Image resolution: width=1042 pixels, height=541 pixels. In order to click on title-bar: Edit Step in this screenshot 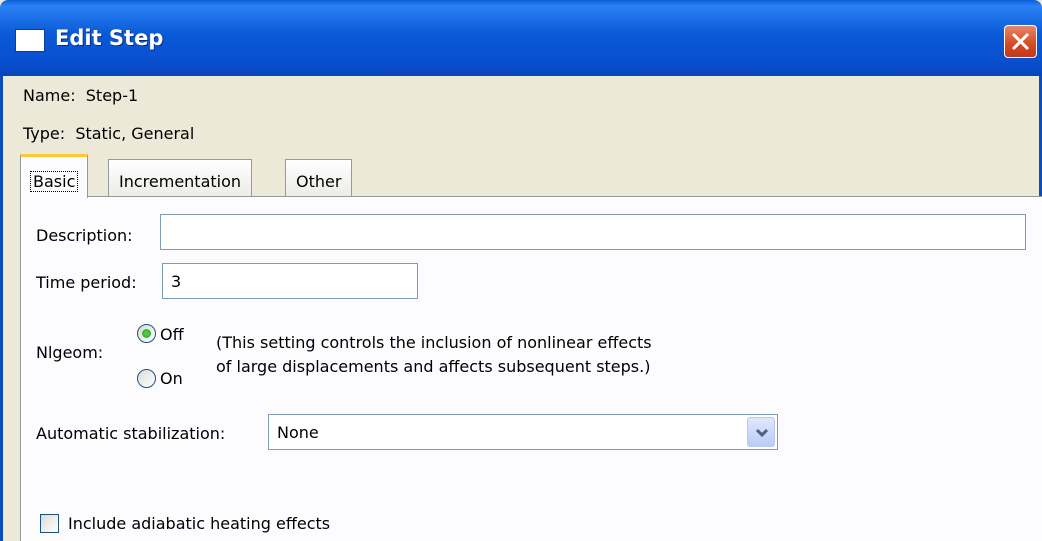, I will do `click(521, 38)`.